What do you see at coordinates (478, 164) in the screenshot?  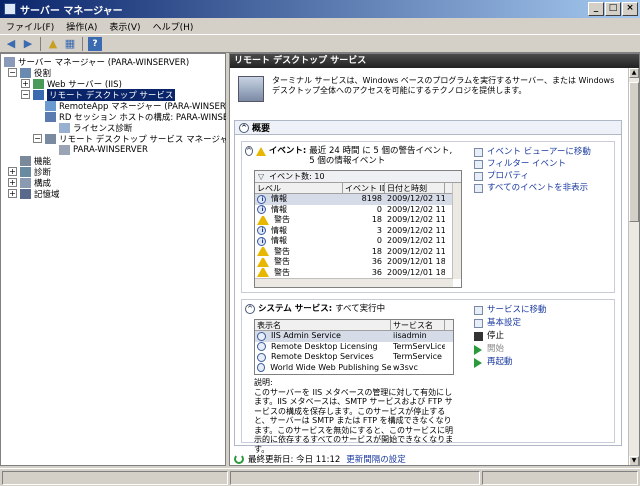 I see `filter-icon` at bounding box center [478, 164].